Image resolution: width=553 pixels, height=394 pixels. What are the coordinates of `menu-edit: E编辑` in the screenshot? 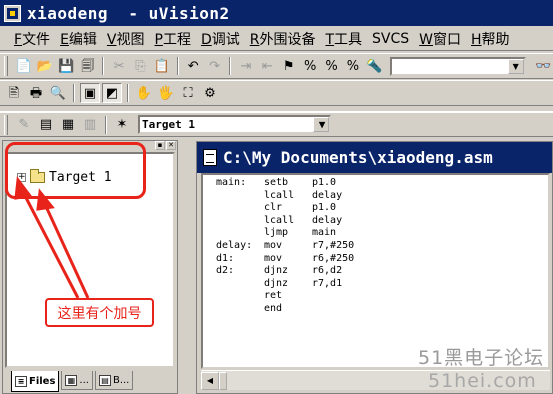 It's located at (78, 39).